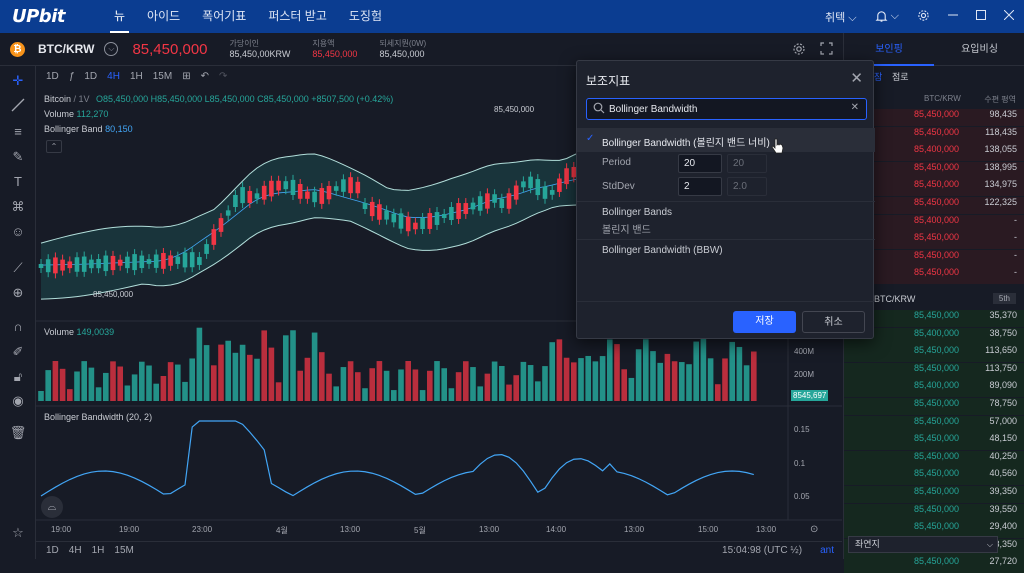 Image resolution: width=1024 pixels, height=573 pixels. What do you see at coordinates (18, 293) in the screenshot?
I see `zoom-icon: ⊕` at bounding box center [18, 293].